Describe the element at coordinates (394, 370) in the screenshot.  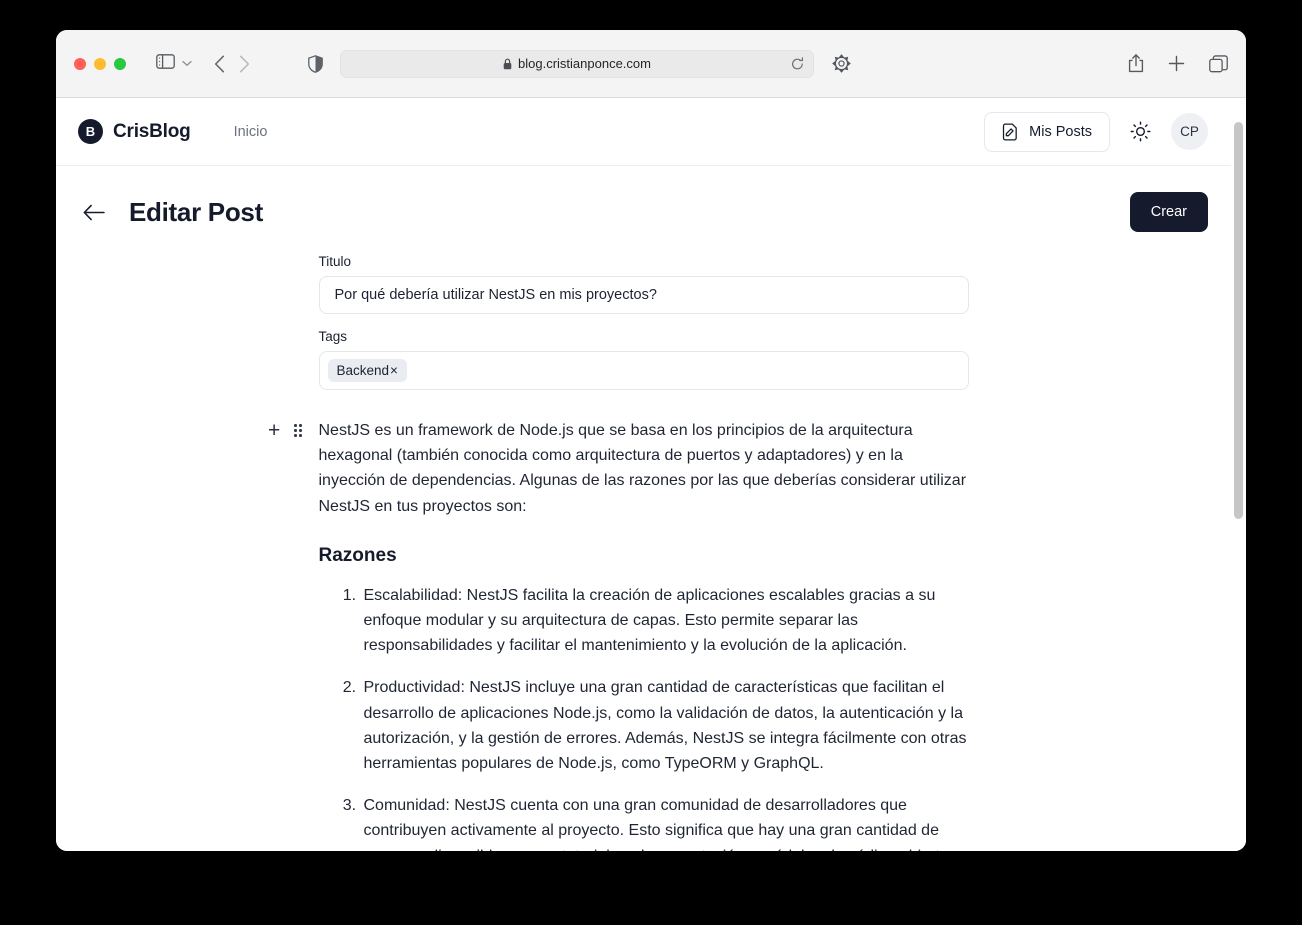
I see `tag-remove-icon: ×` at that location.